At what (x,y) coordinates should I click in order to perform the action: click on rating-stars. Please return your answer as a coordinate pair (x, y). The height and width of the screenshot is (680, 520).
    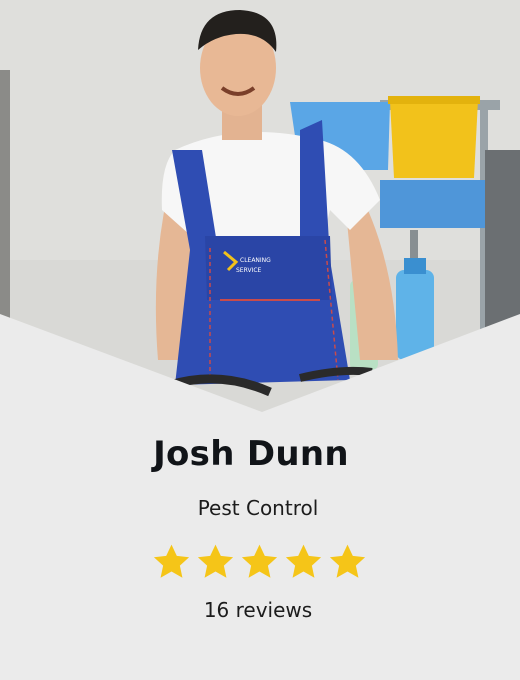
    Looking at the image, I should click on (261, 563).